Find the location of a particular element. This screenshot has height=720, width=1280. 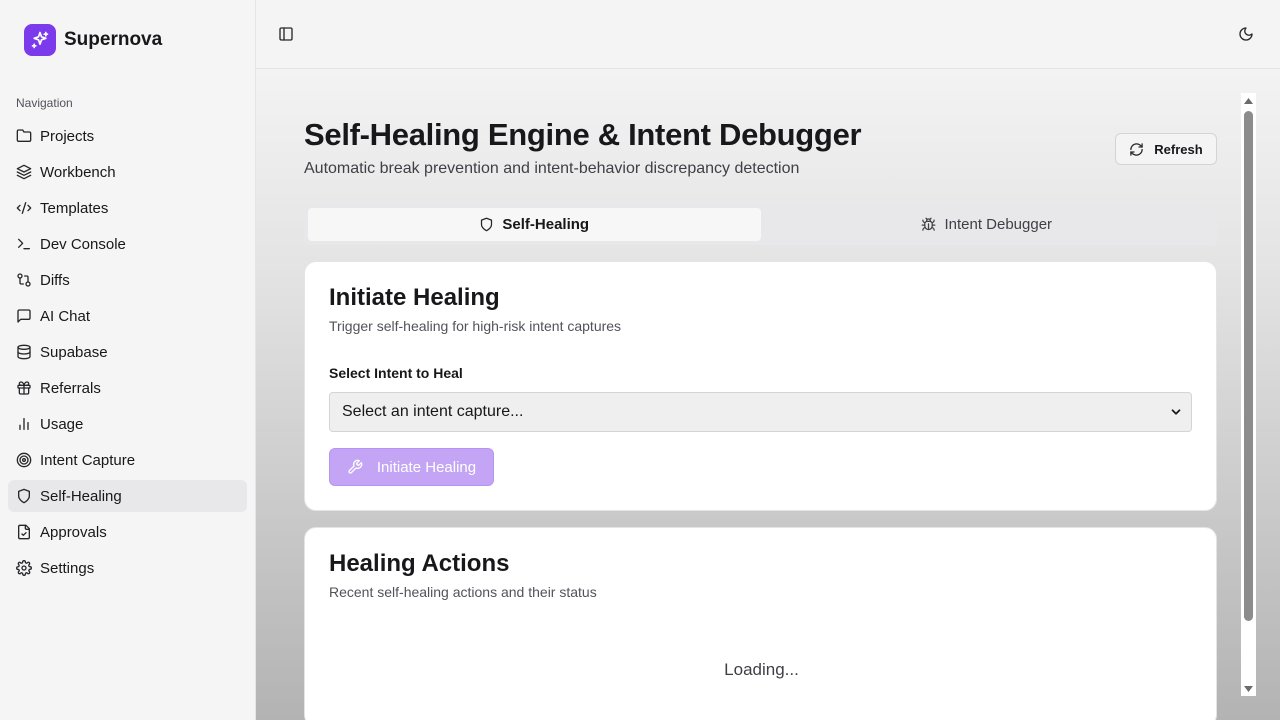

file-check-icon is located at coordinates (24, 532).